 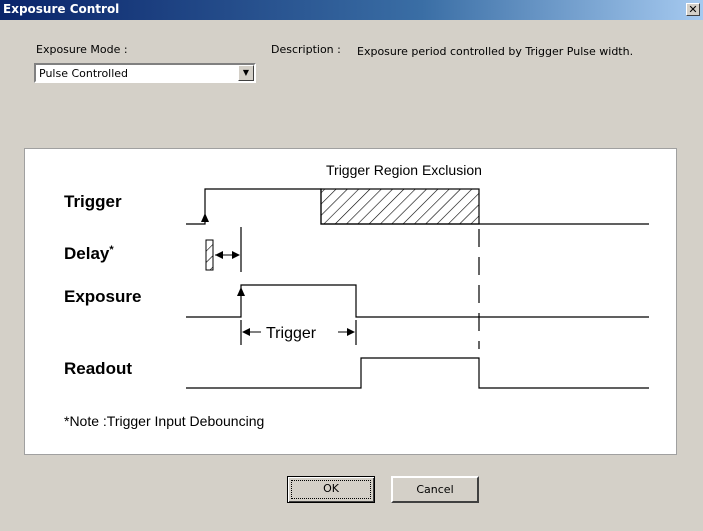 I want to click on title-bar: Exposure Control ✕, so click(x=351, y=10).